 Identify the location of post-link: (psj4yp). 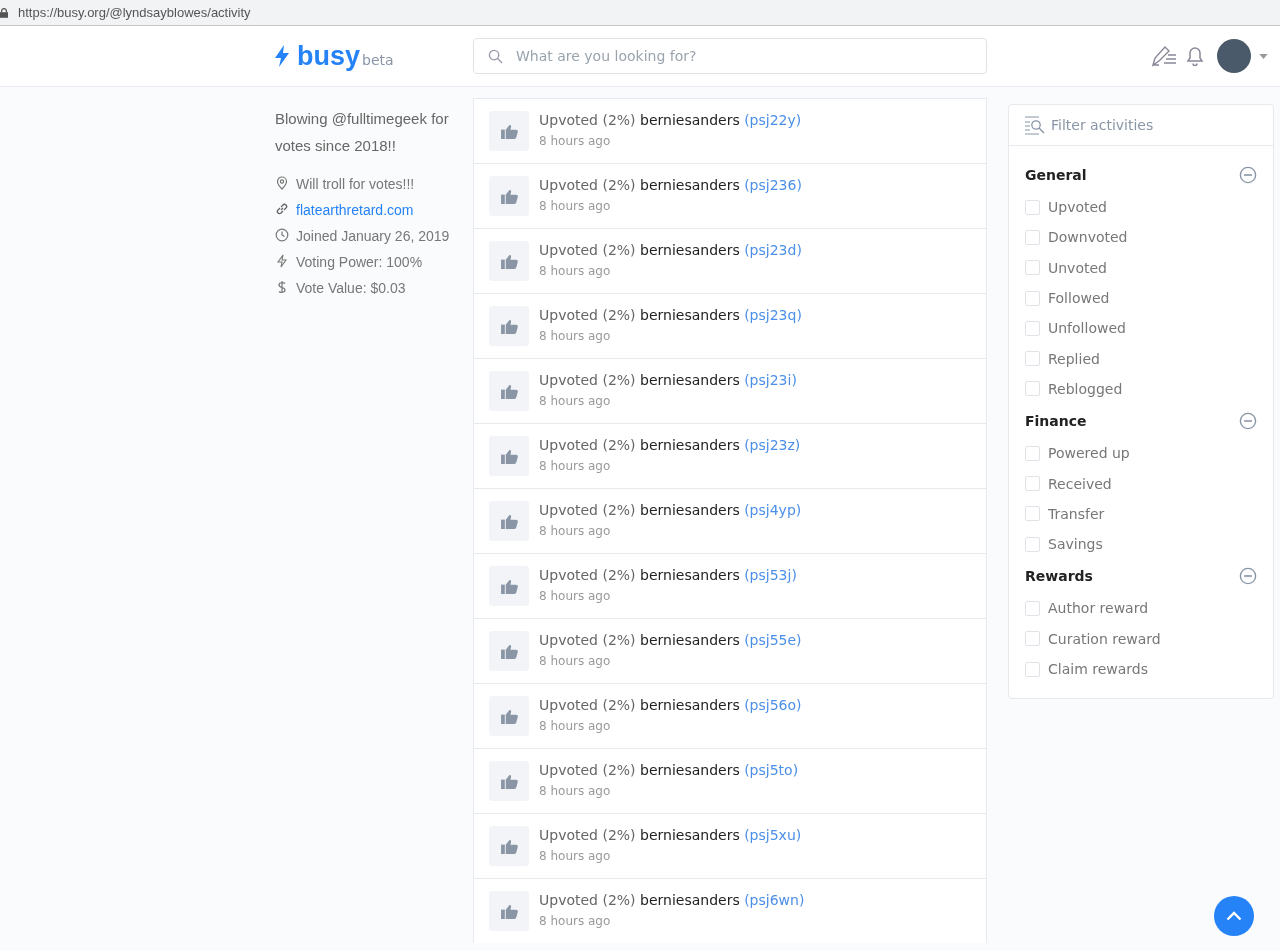
(773, 510).